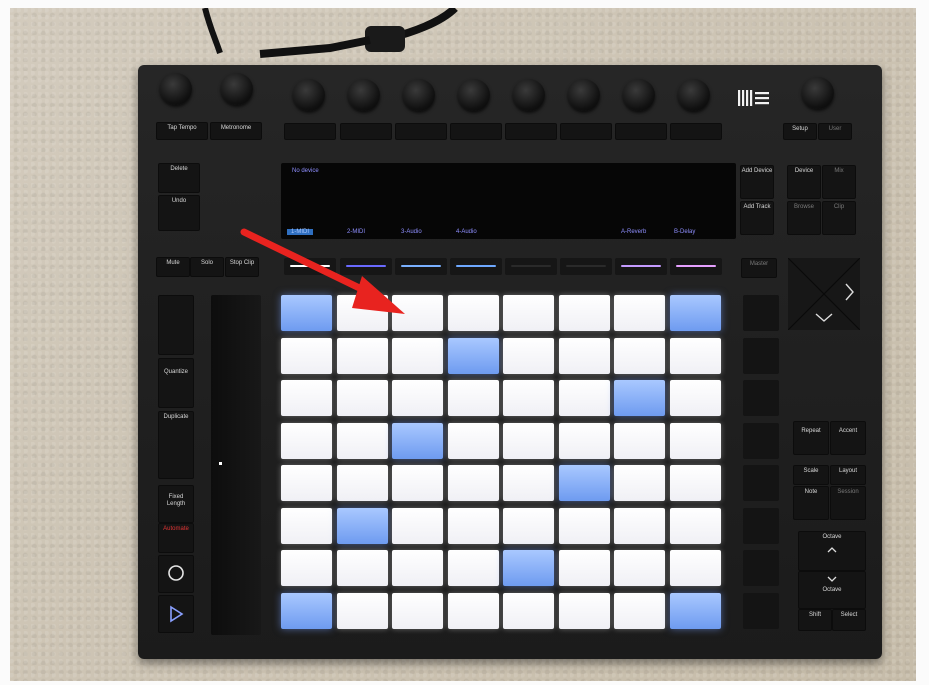  Describe the element at coordinates (695, 525) in the screenshot. I see `pad-r6-c8` at that location.